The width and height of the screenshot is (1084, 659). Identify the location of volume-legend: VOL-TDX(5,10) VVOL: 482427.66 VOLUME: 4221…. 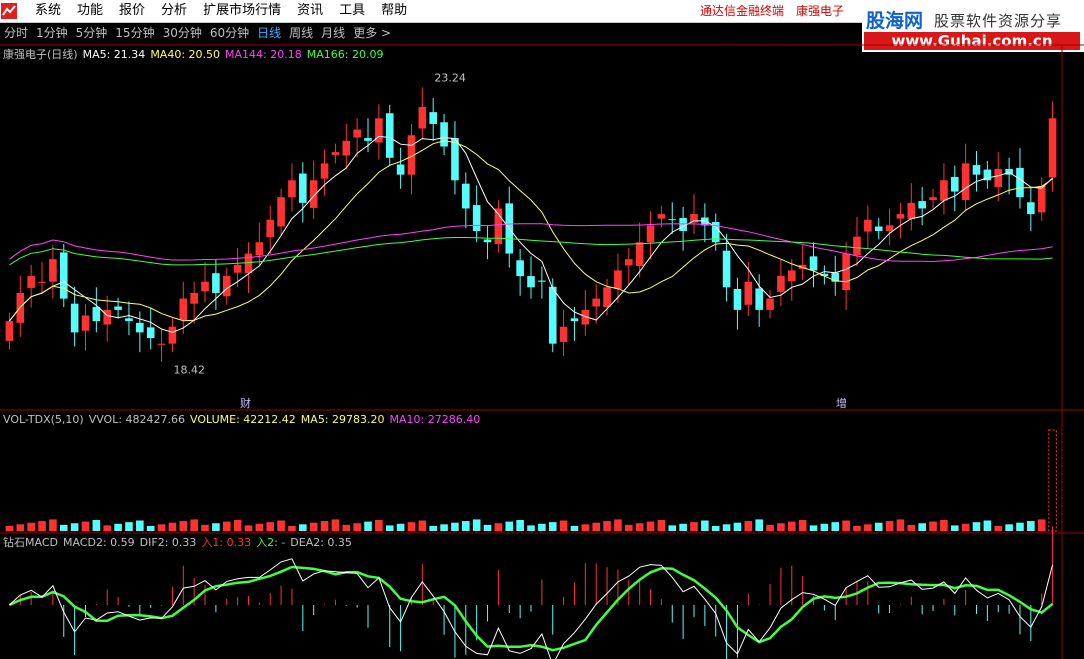
(244, 420).